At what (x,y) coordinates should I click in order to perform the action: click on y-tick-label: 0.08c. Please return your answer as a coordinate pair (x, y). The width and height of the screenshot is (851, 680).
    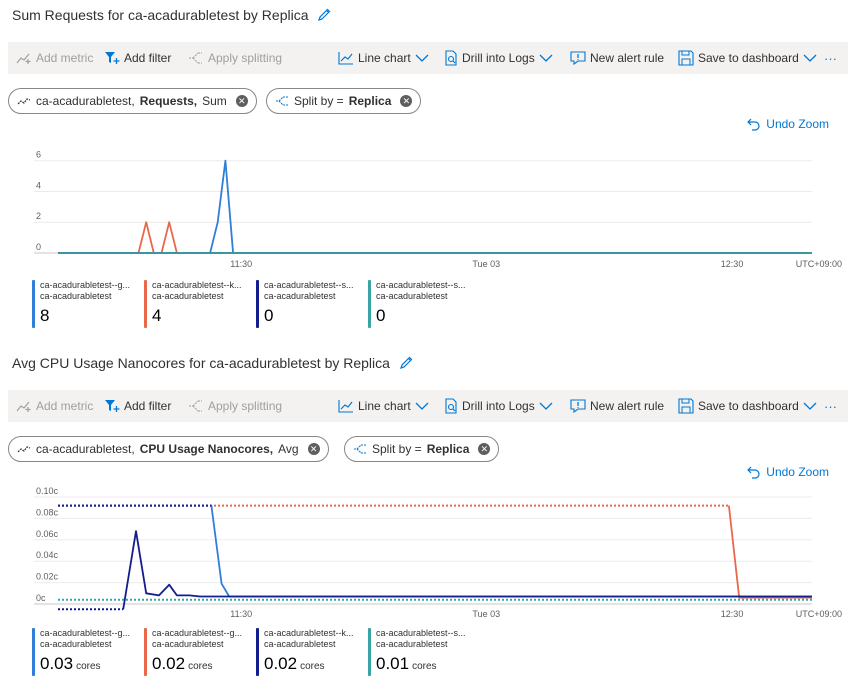
    Looking at the image, I should click on (47, 512).